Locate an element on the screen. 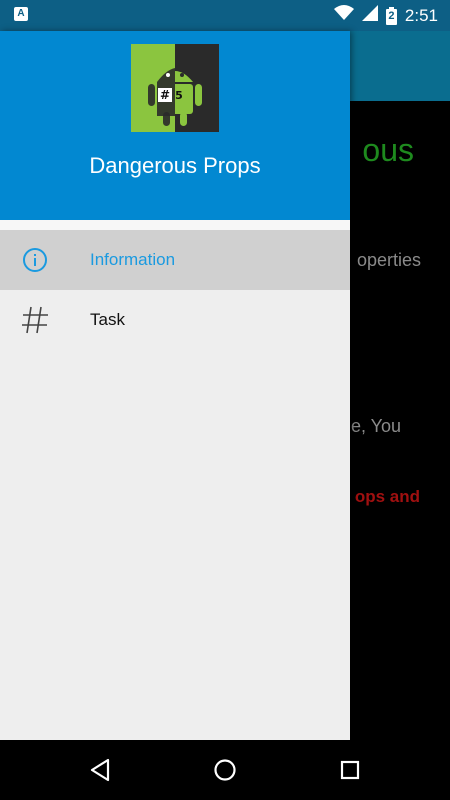  home-button is located at coordinates (225, 770).